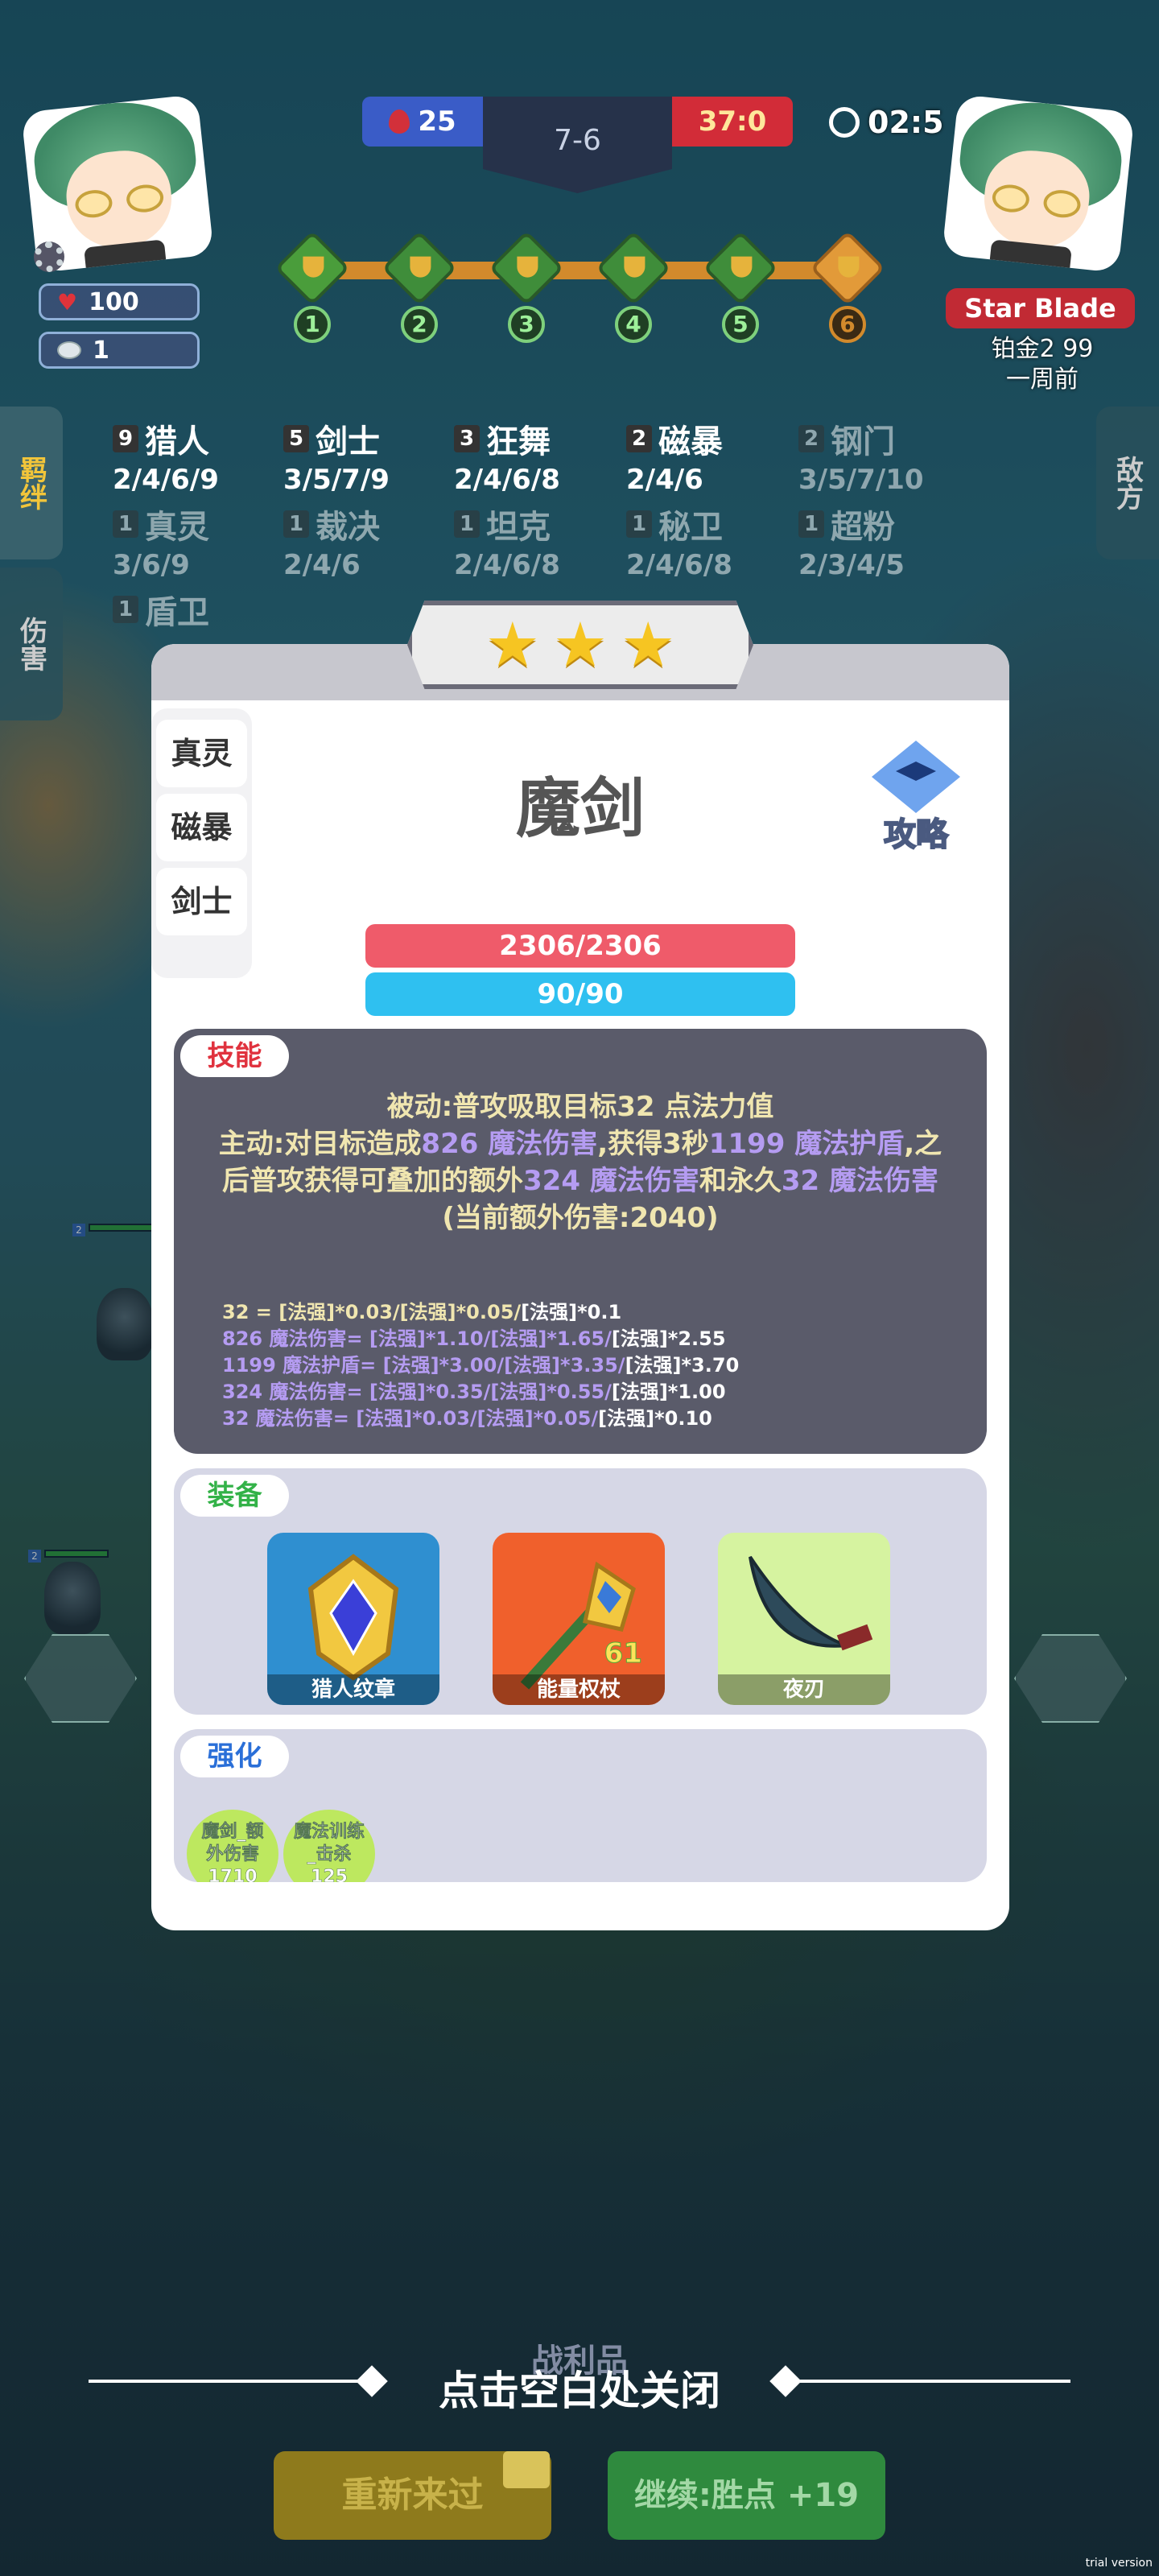 Image resolution: width=1159 pixels, height=2576 pixels. I want to click on equipment-section: 装备 猎人纹章 61 能量权杖 夜刃, so click(580, 1591).